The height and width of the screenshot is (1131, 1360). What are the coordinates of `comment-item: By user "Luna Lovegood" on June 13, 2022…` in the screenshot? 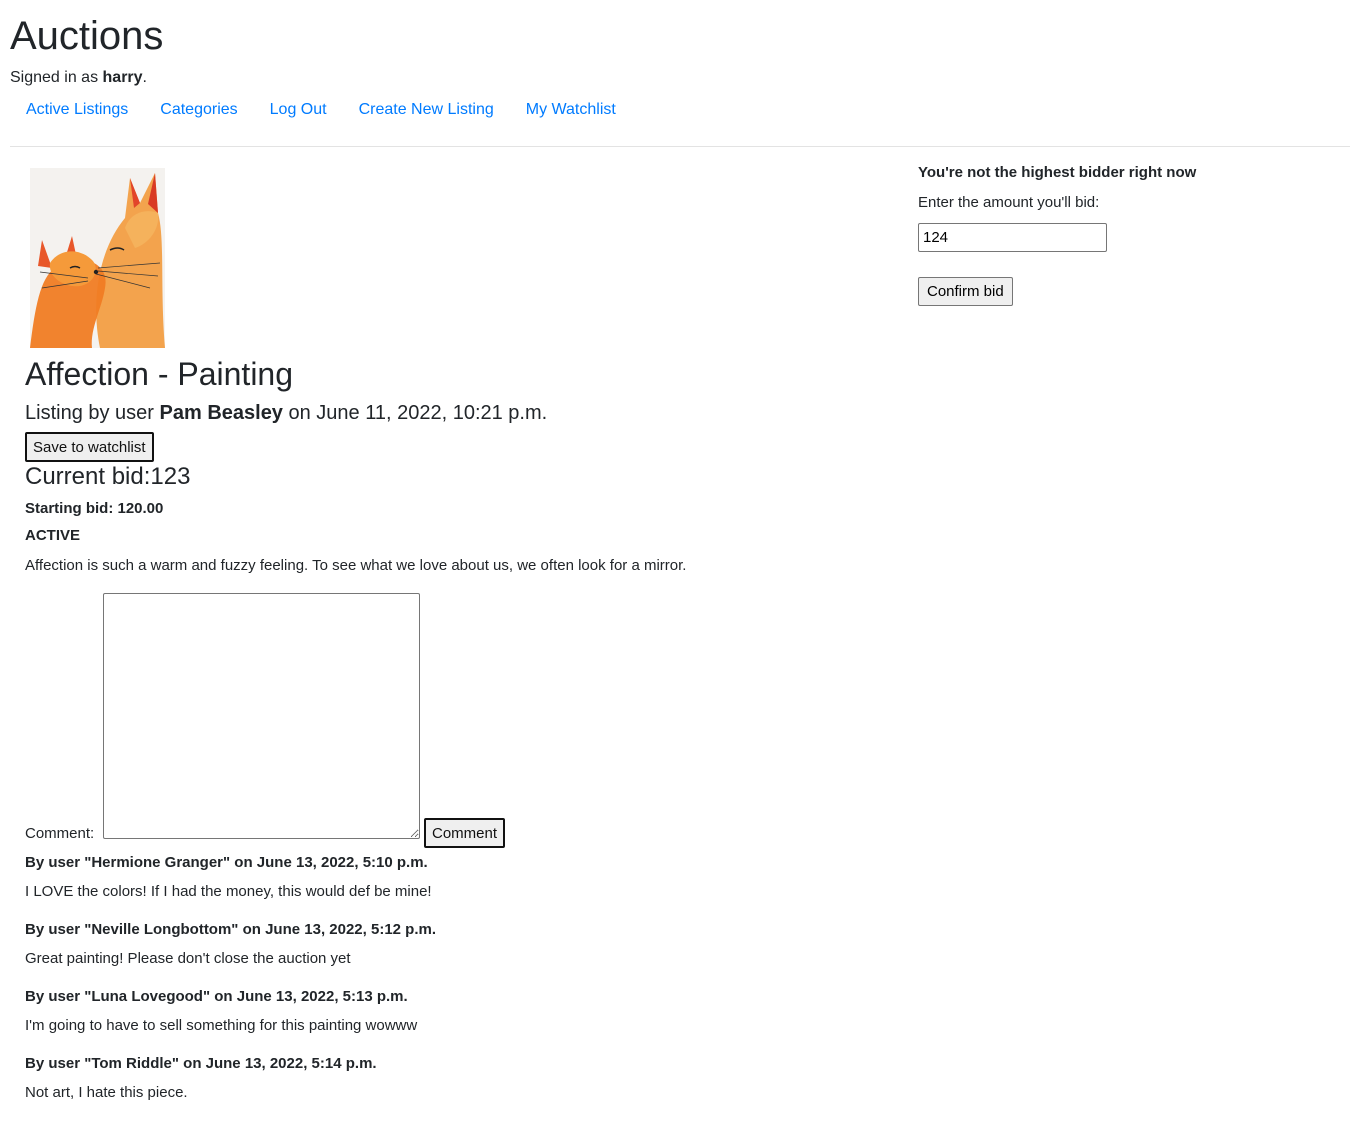 It's located at (425, 1011).